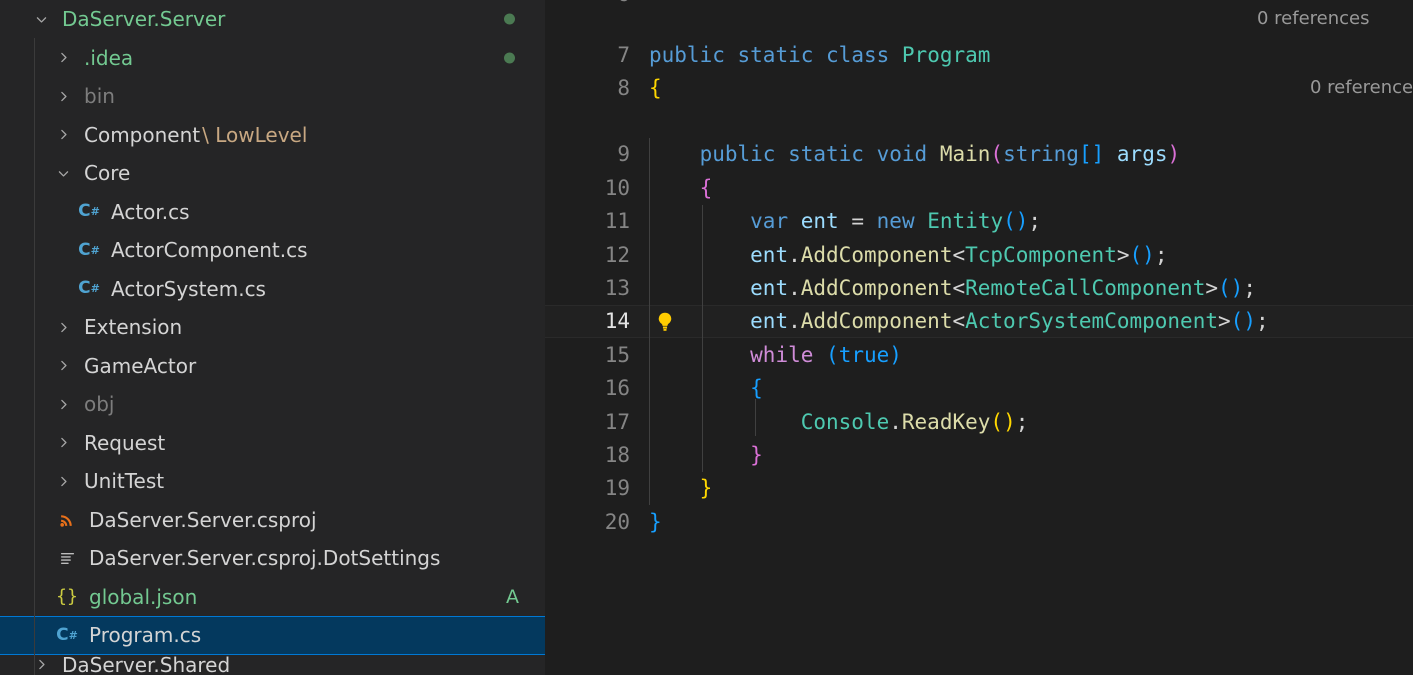 Image resolution: width=1413 pixels, height=675 pixels. What do you see at coordinates (915, 154) in the screenshot?
I see `code-text: public static void Main(string[] args)` at bounding box center [915, 154].